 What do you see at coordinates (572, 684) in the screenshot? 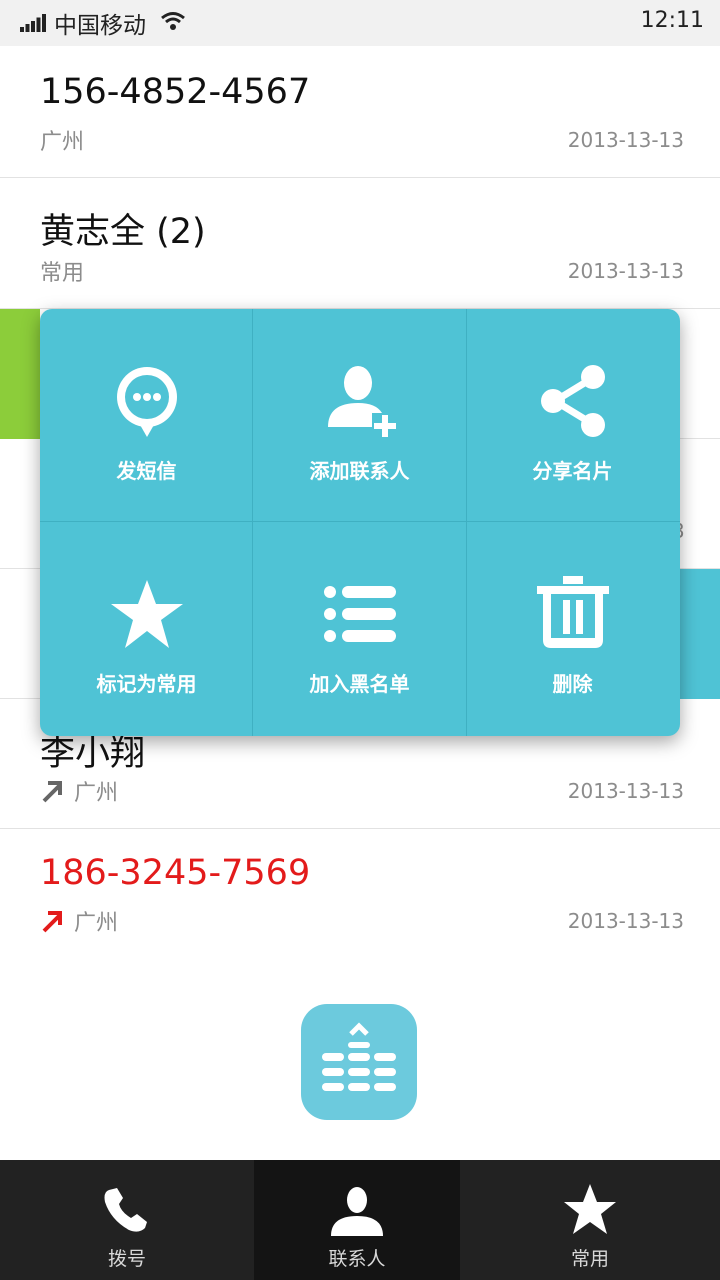
I see `menu-label: 删除` at bounding box center [572, 684].